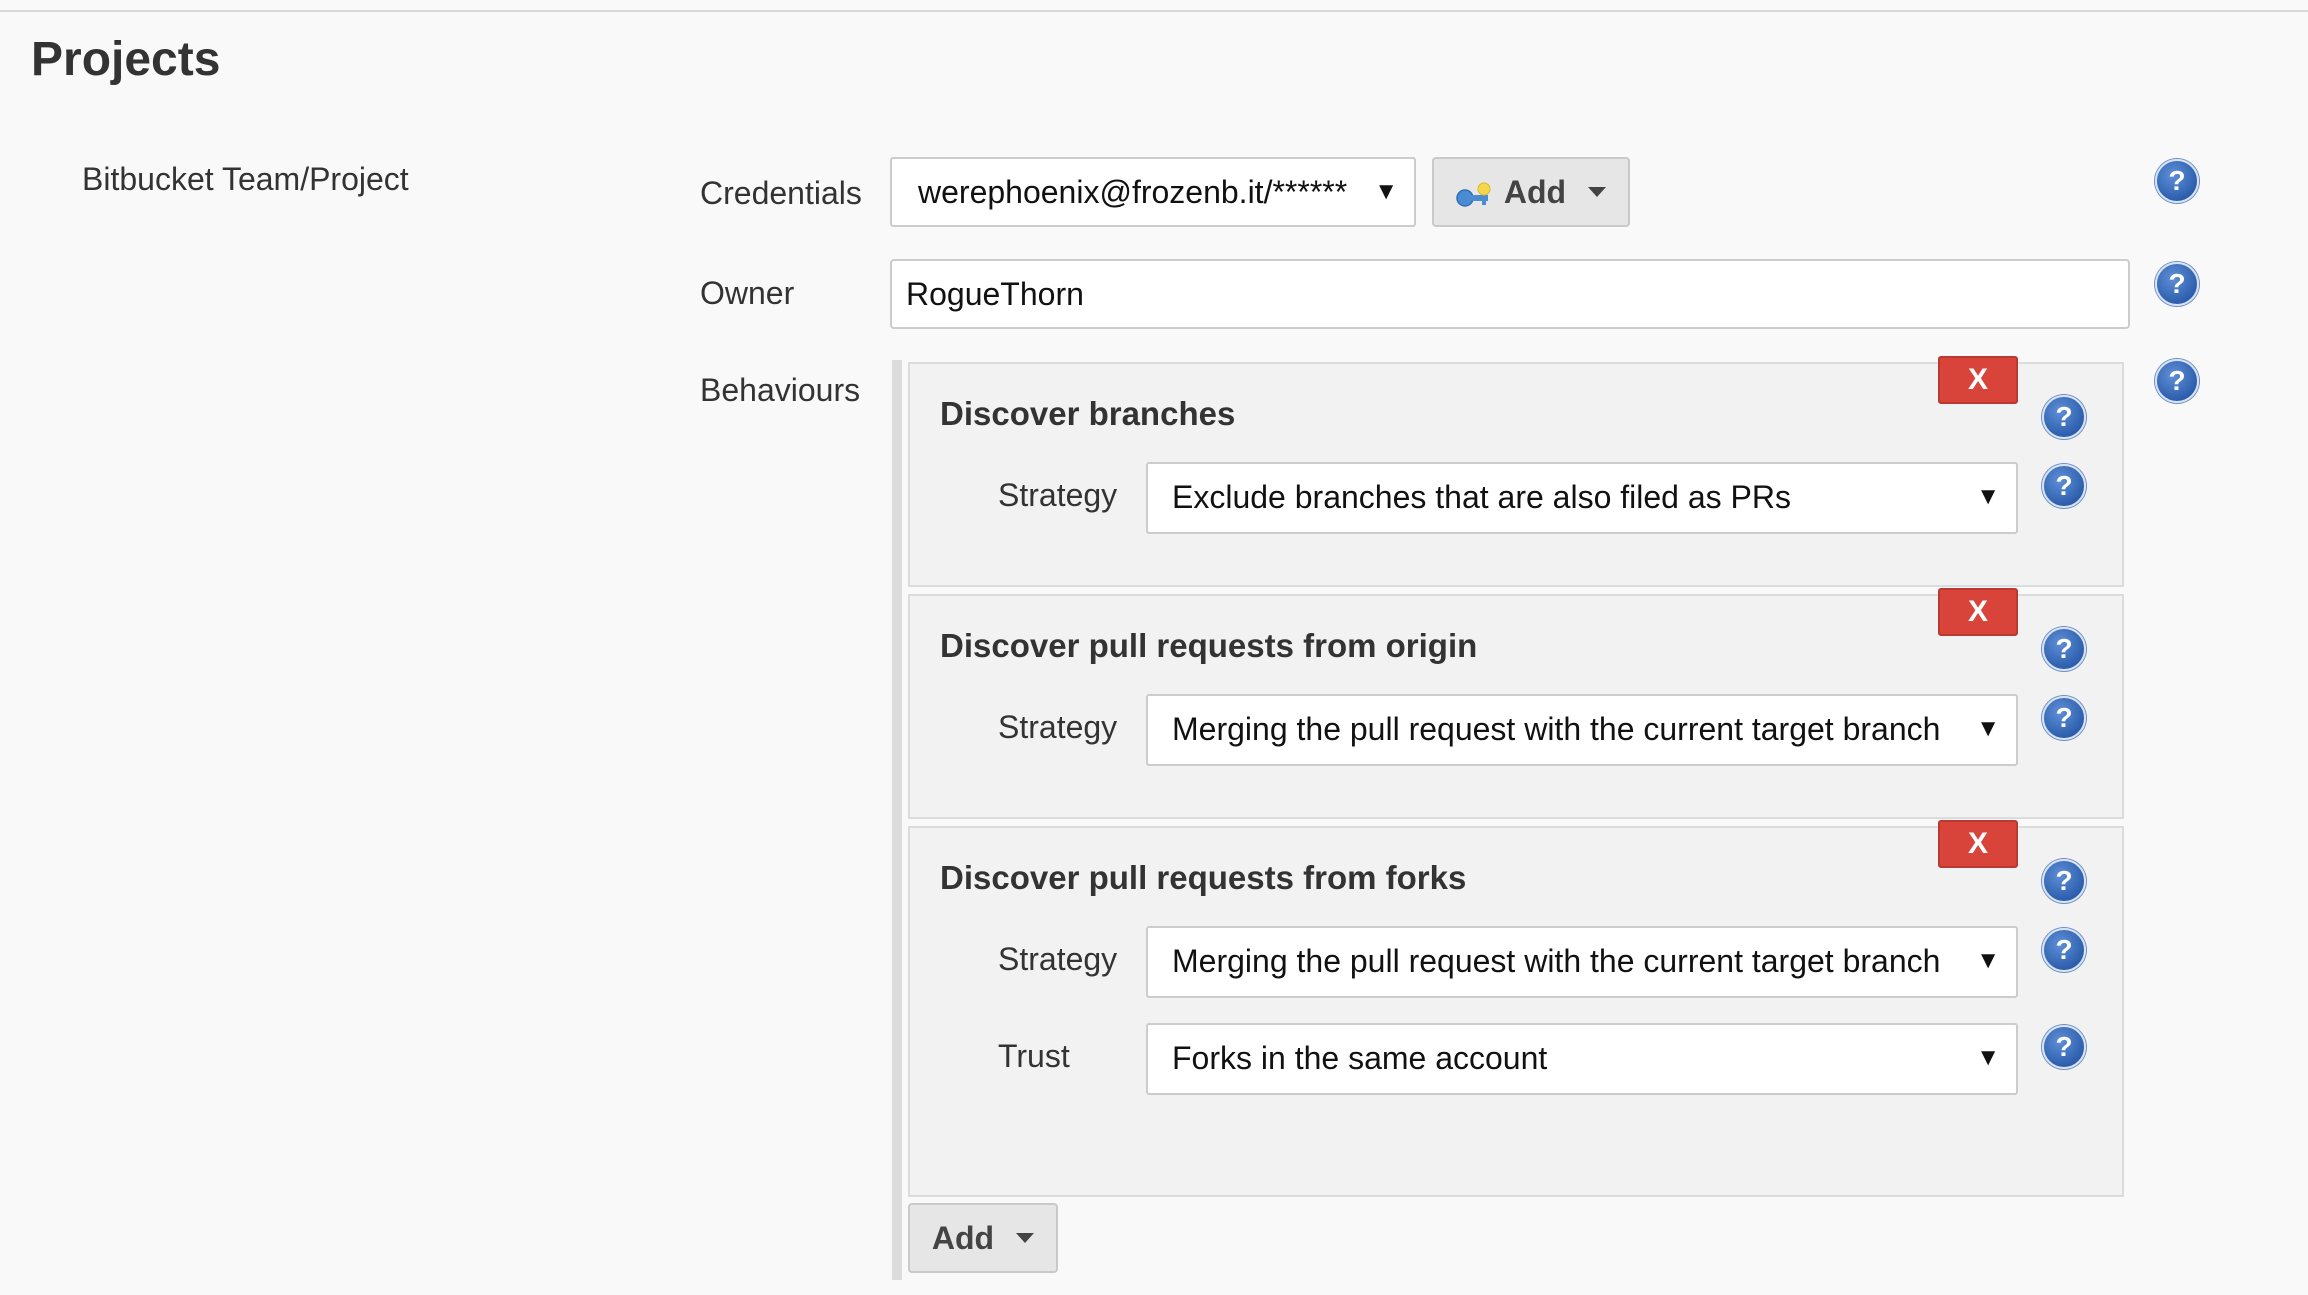  I want to click on trust-value: Forks in the same account, so click(1360, 1058).